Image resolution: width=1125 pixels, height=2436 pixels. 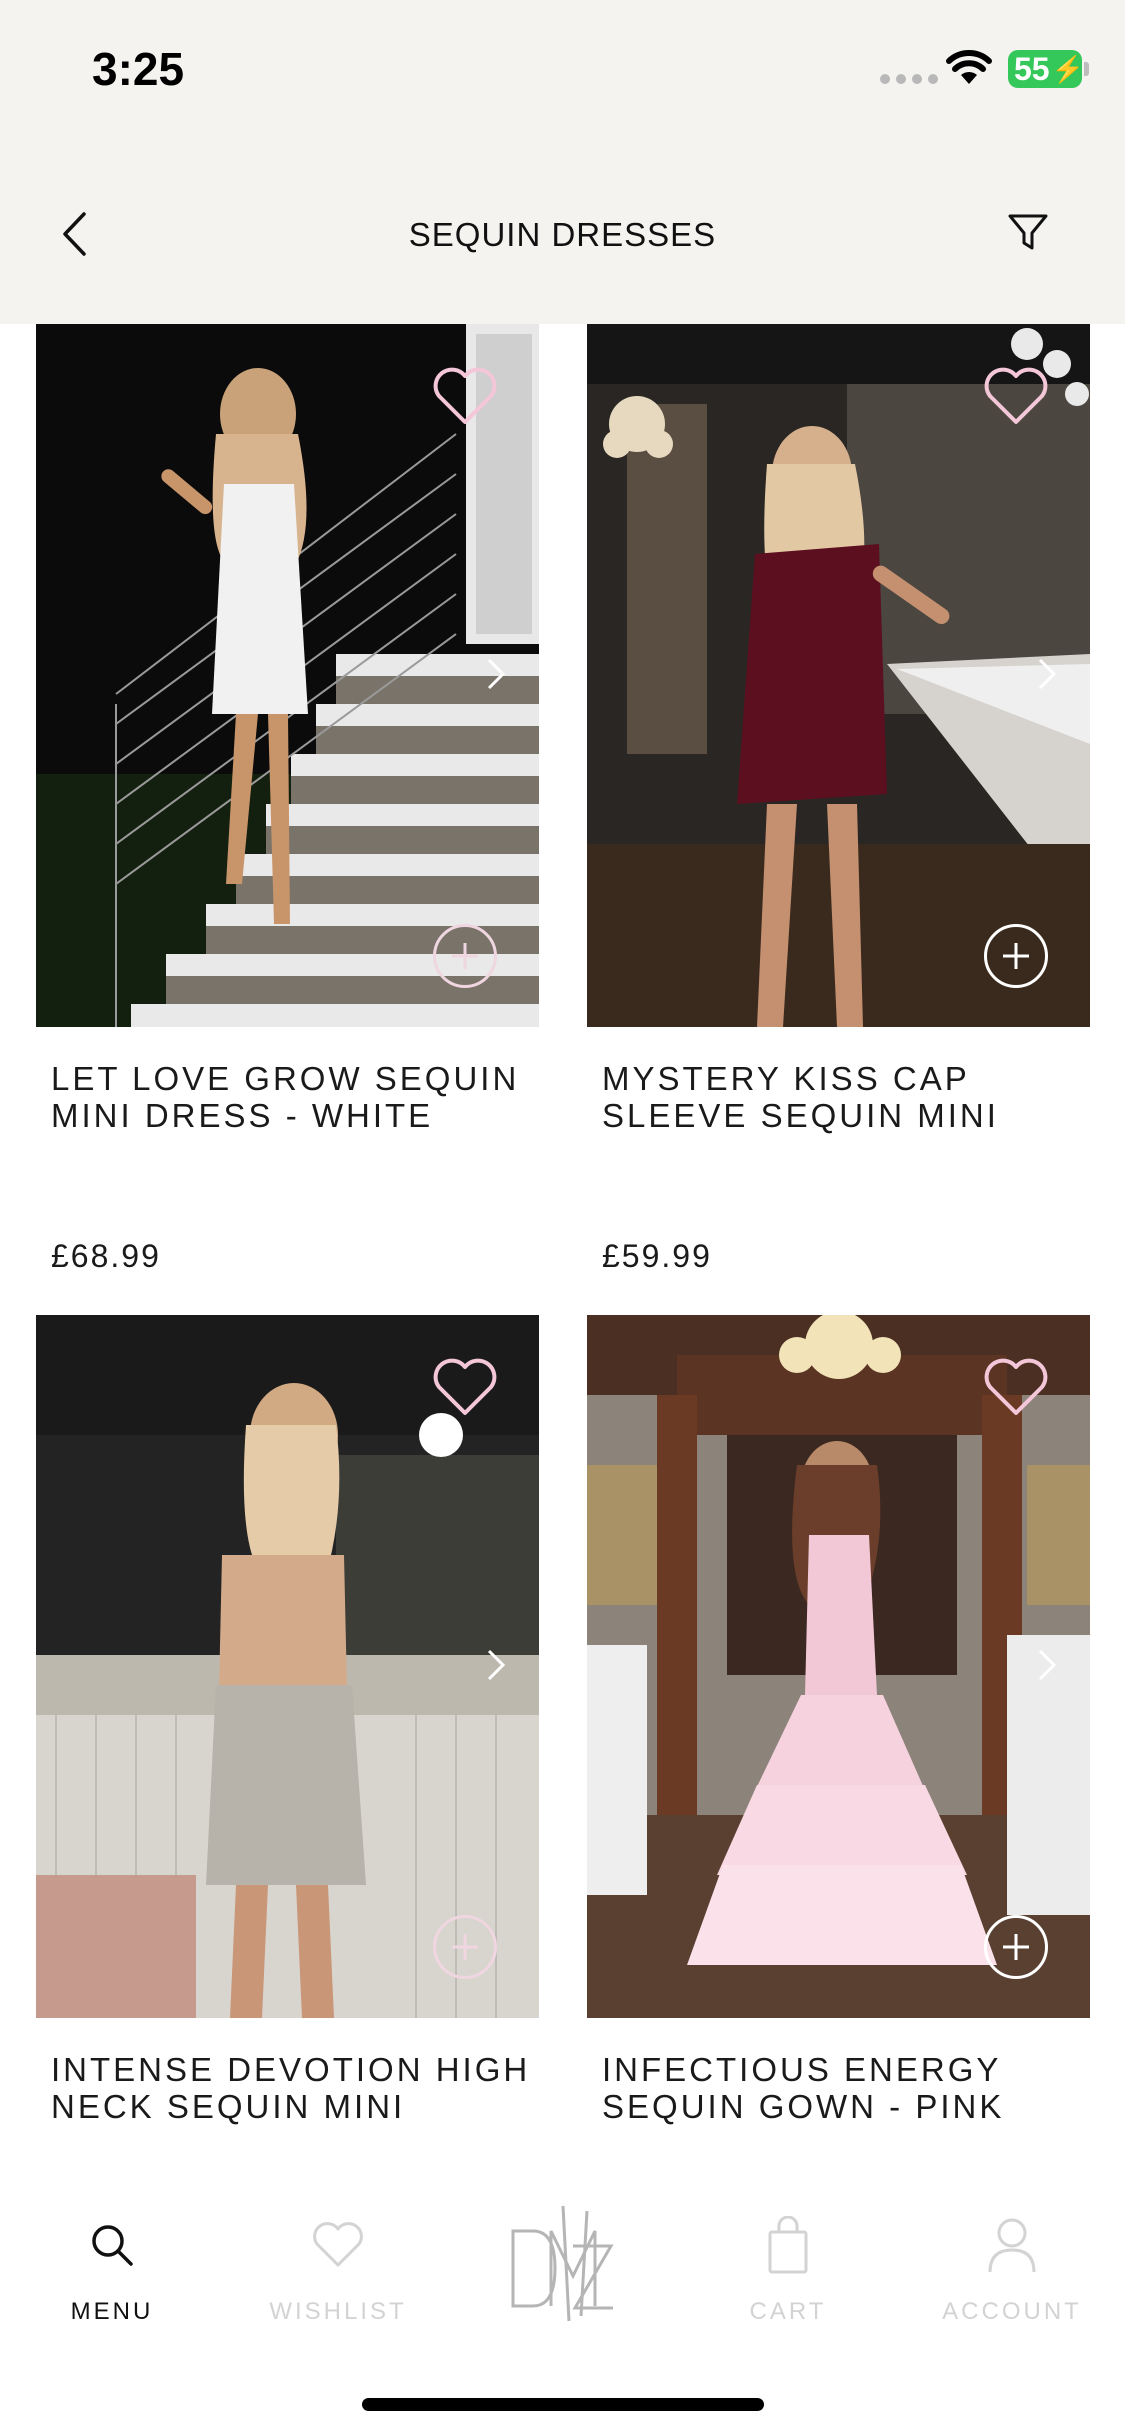 What do you see at coordinates (112, 2268) in the screenshot?
I see `tab-menu: MENU` at bounding box center [112, 2268].